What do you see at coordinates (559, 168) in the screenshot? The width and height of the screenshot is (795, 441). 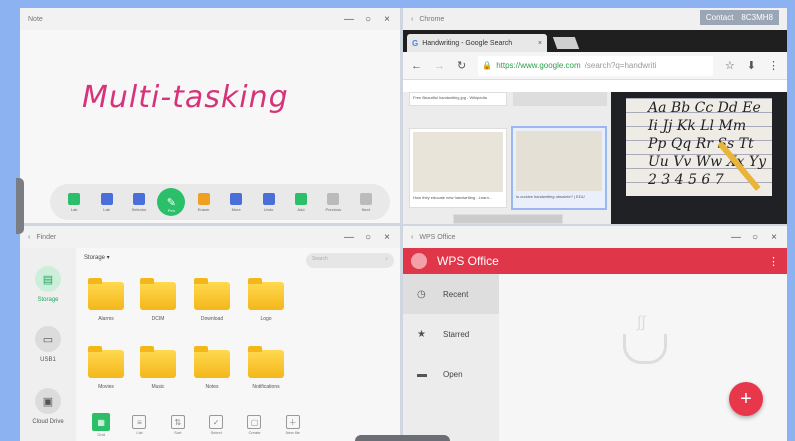 I see `result-card-selected: Is cursive handwriting obsolete? | EDU` at bounding box center [559, 168].